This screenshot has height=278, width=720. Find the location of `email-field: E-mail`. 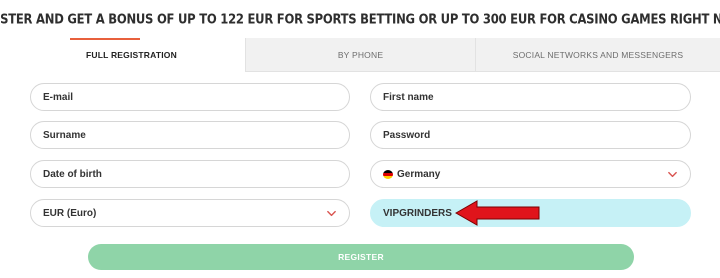

email-field: E-mail is located at coordinates (190, 97).